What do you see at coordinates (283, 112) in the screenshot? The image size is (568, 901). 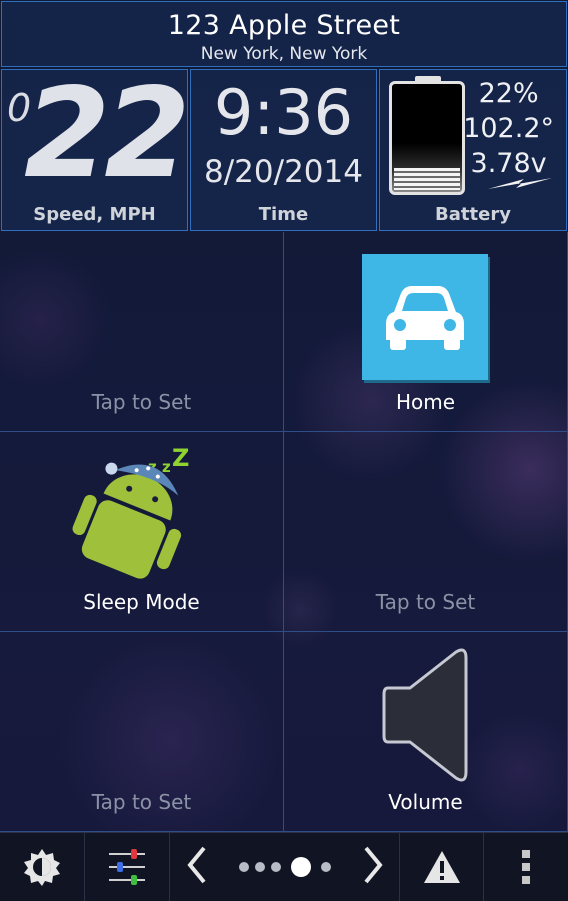 I see `clock-value: 9:36` at bounding box center [283, 112].